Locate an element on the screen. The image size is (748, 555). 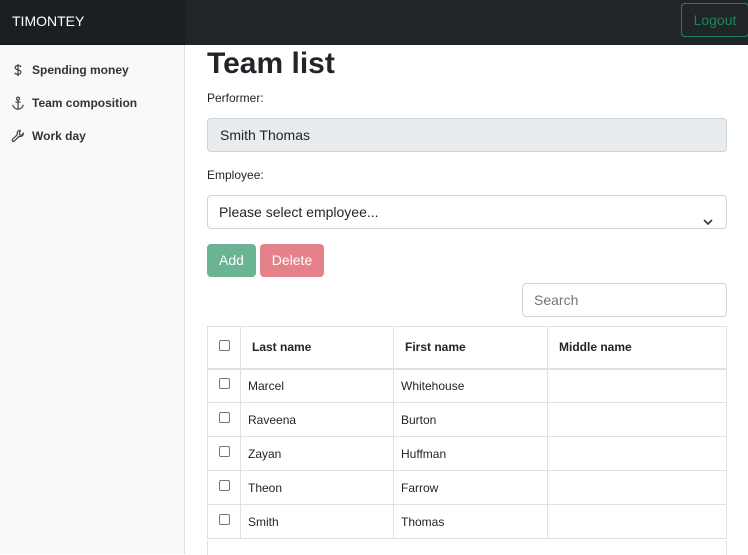
action-buttons: Add Delete is located at coordinates (467, 260).